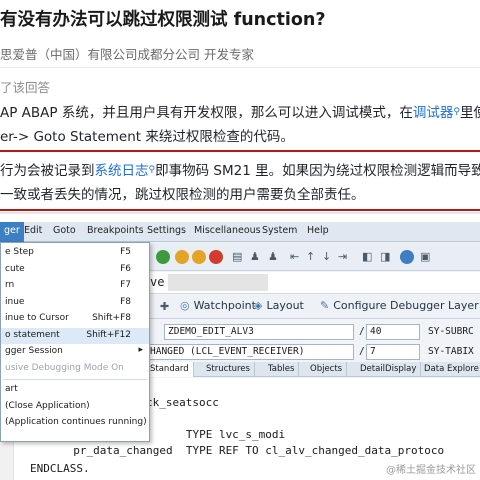  What do you see at coordinates (399, 305) in the screenshot?
I see `configure-layer-button: ✎ Configure Debugger Layer` at bounding box center [399, 305].